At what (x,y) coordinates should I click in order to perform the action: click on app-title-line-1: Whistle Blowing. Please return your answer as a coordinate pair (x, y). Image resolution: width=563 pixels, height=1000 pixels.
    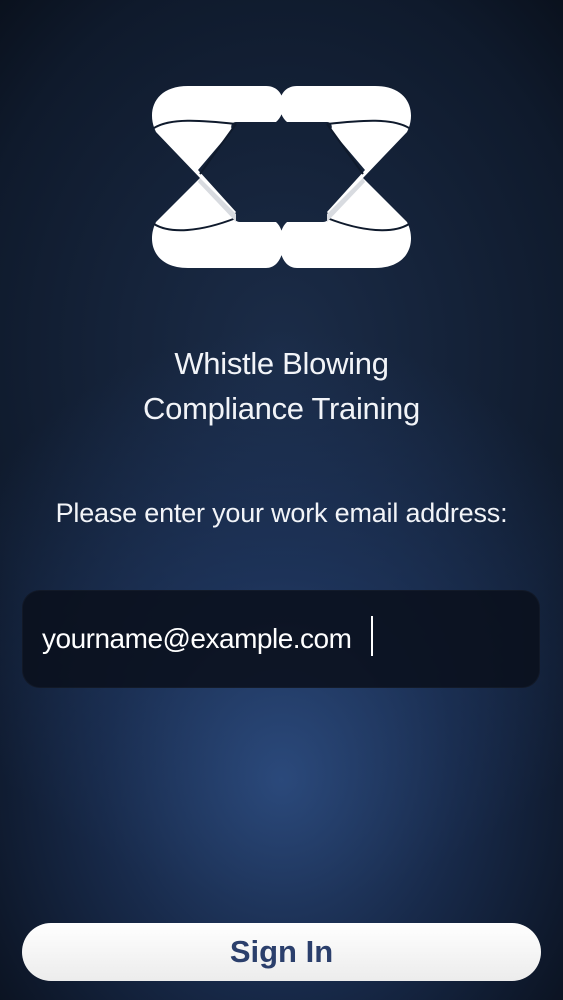
    Looking at the image, I should click on (281, 363).